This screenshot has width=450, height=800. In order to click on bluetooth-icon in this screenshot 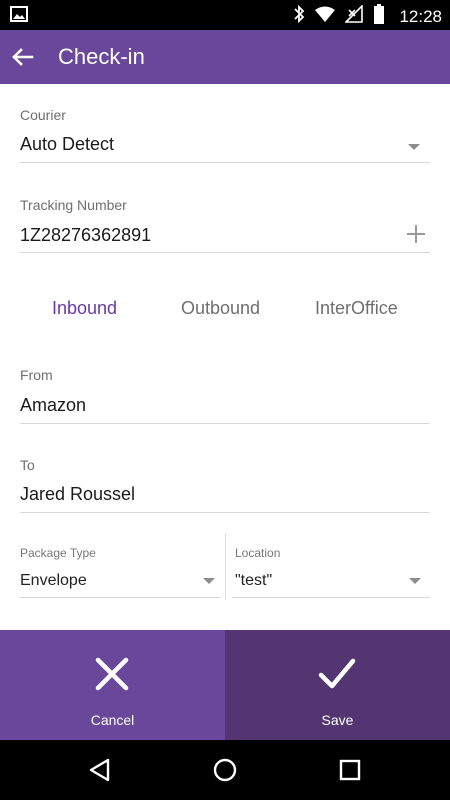, I will do `click(299, 16)`.